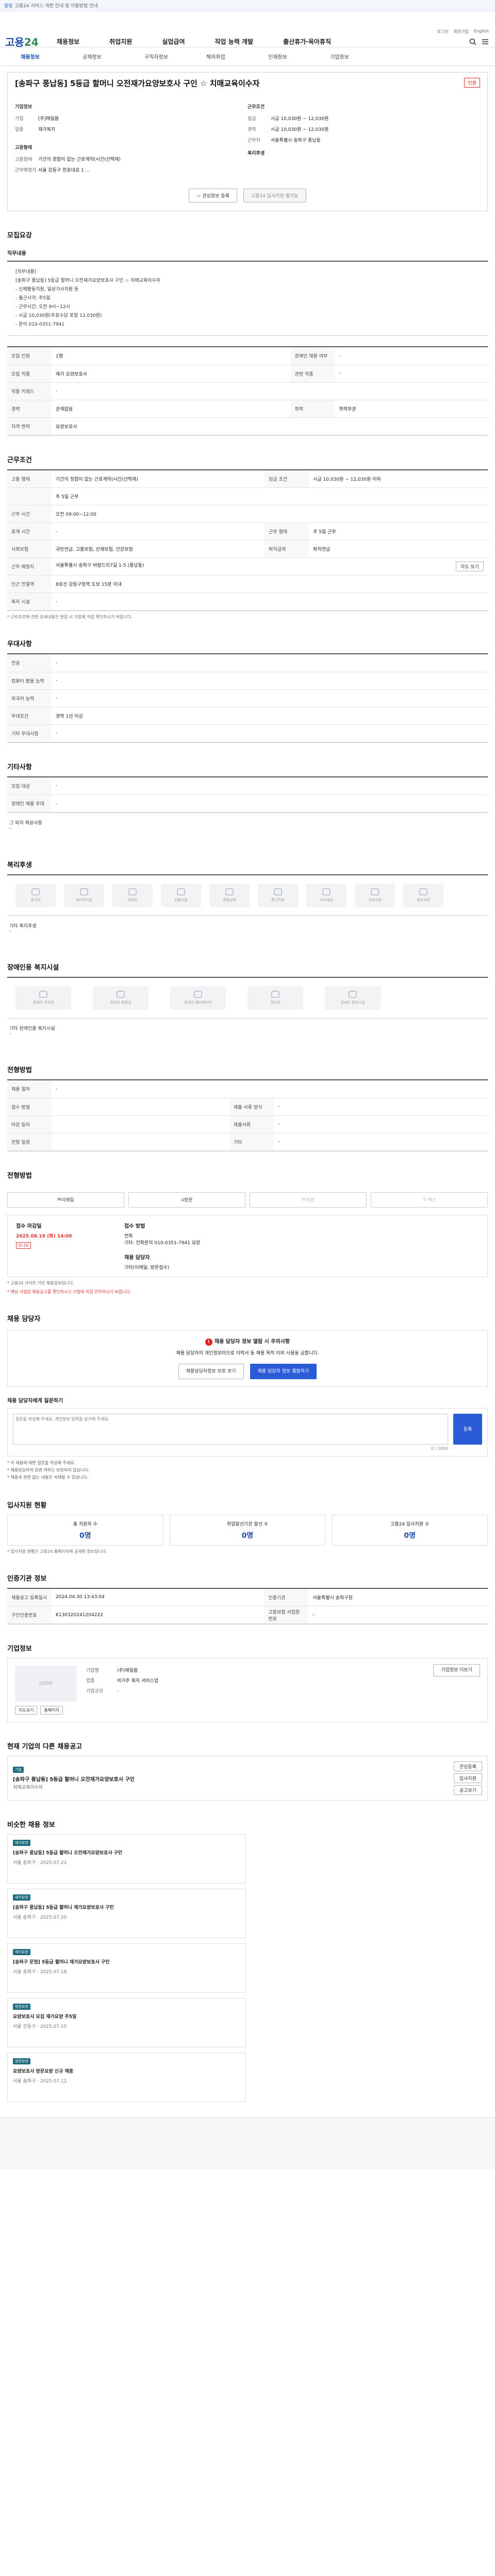 Image resolution: width=495 pixels, height=2576 pixels. What do you see at coordinates (270, 716) in the screenshot?
I see `table-value: 경력 1년 이상` at bounding box center [270, 716].